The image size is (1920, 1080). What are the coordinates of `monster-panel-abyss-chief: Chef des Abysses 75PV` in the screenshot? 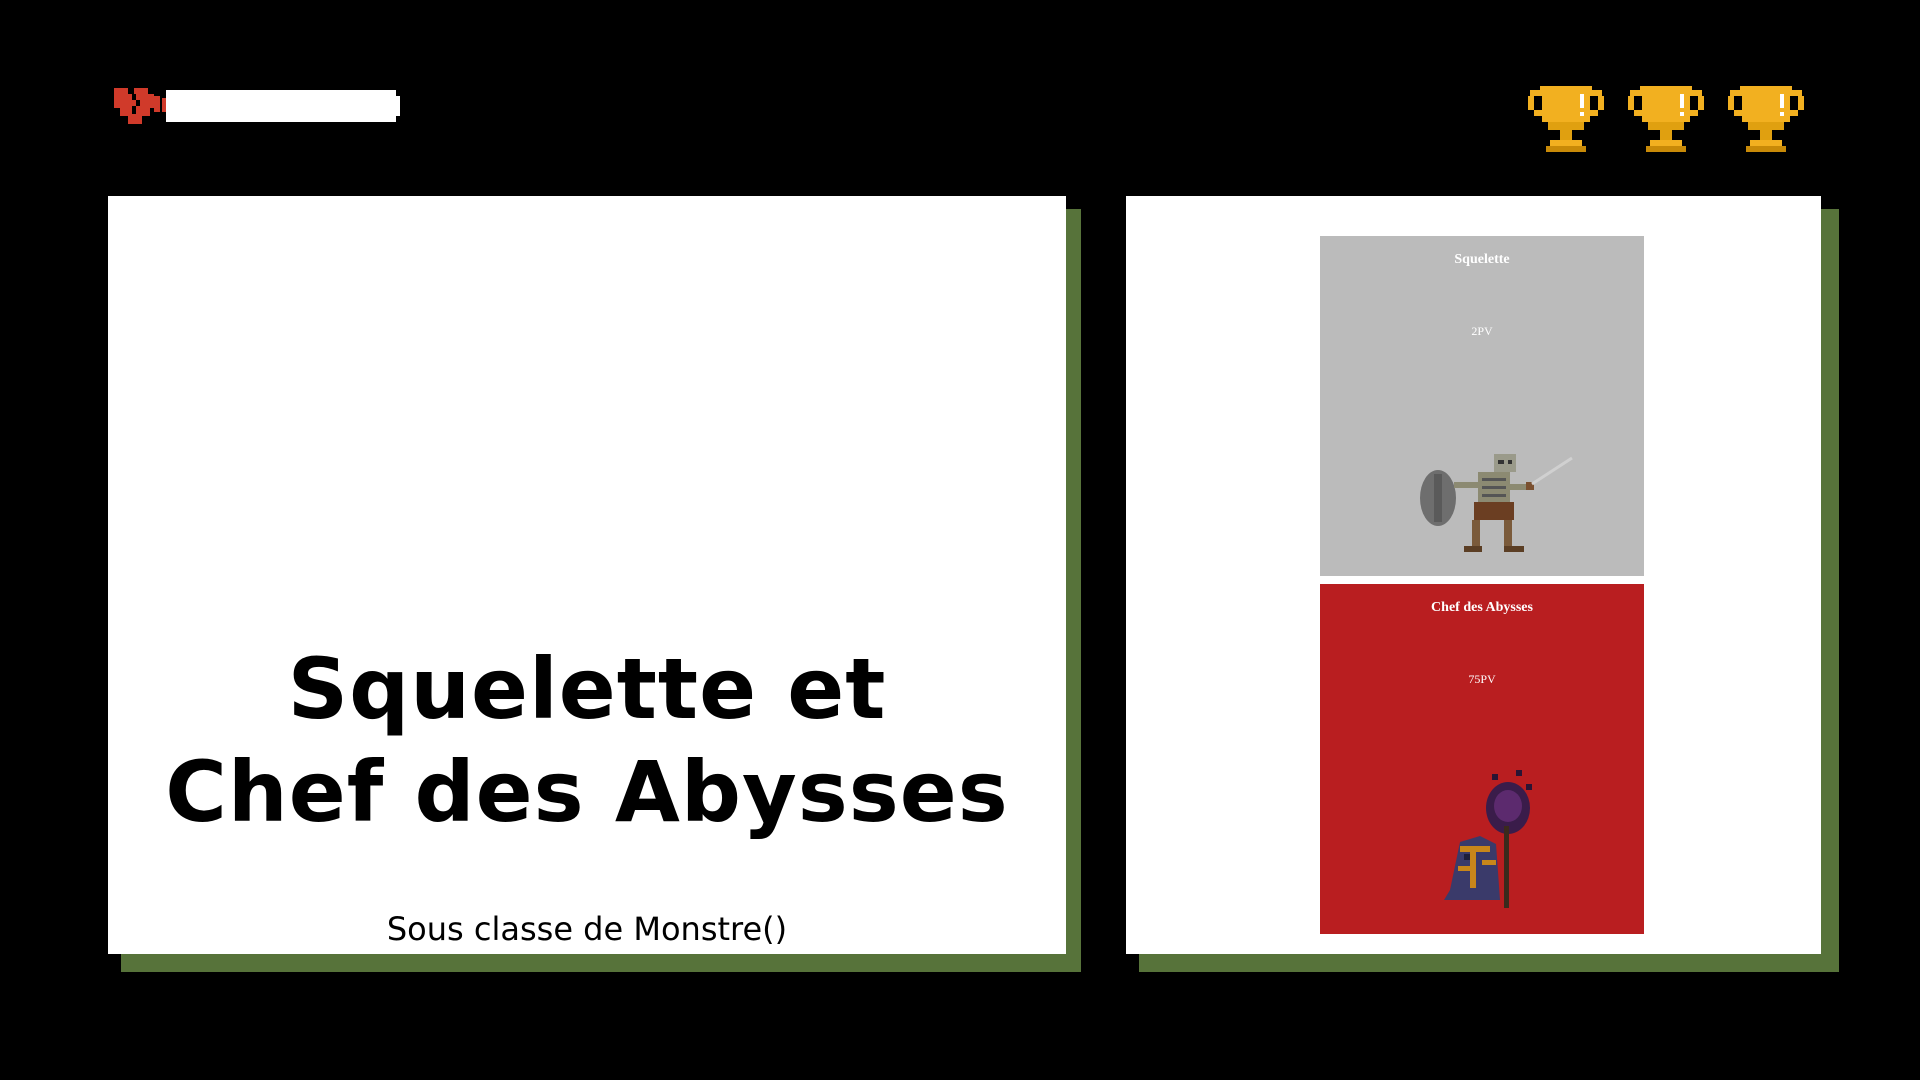 It's located at (1482, 759).